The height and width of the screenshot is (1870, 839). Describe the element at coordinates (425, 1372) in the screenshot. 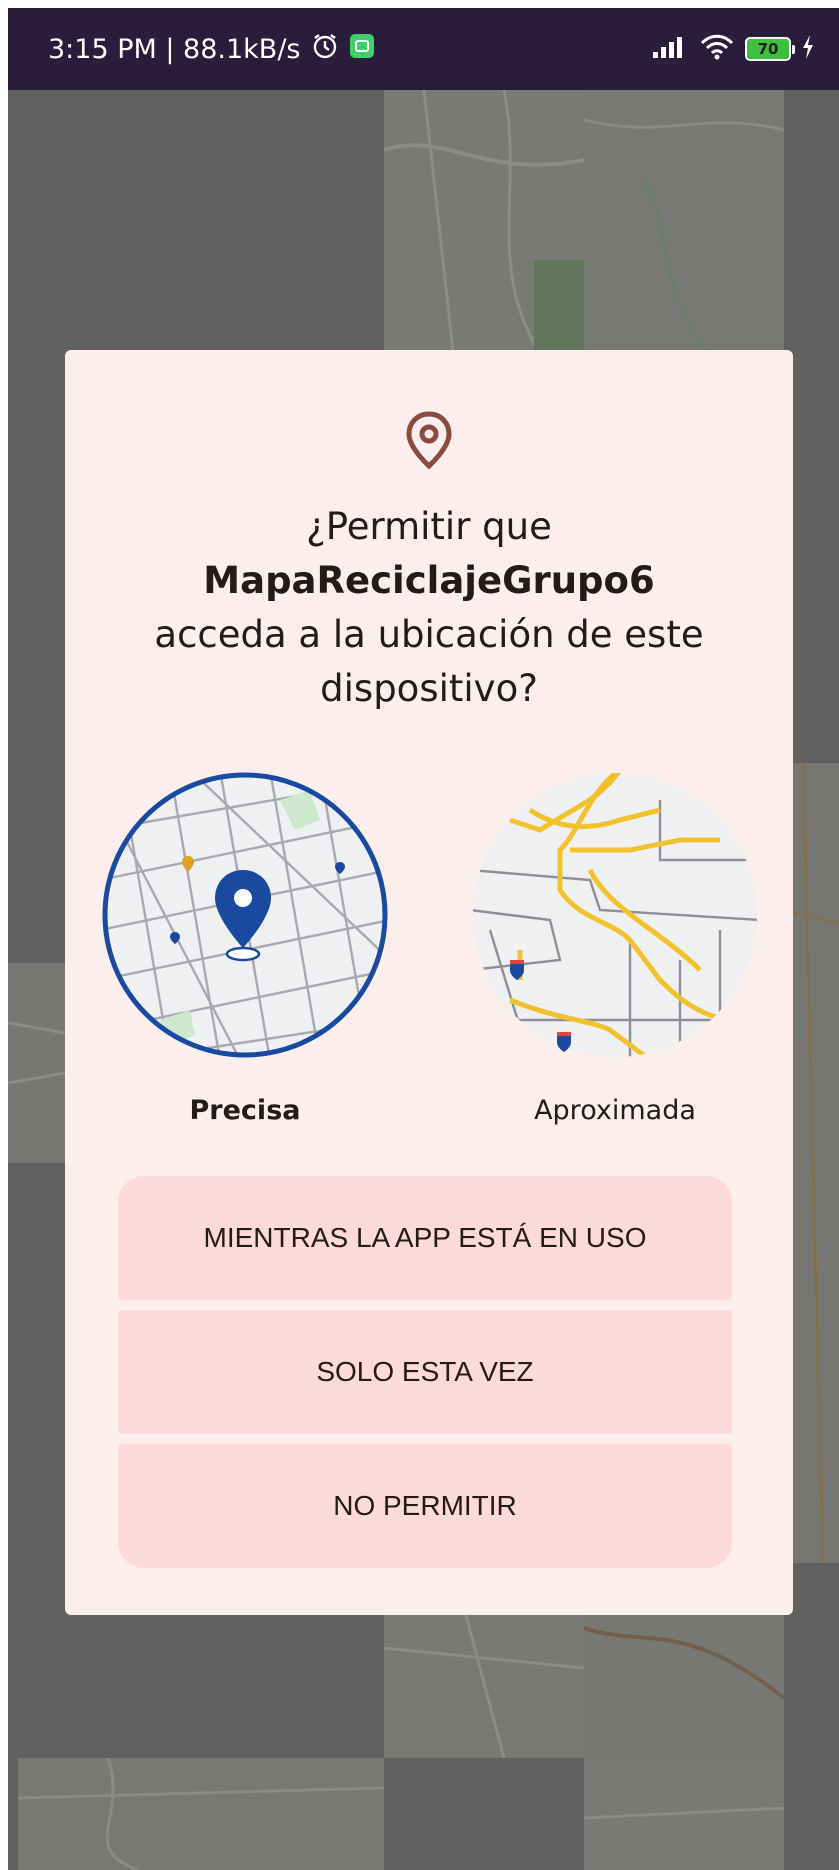

I see `allow-only-this-time-button: SOLO ESTA VEZ` at that location.